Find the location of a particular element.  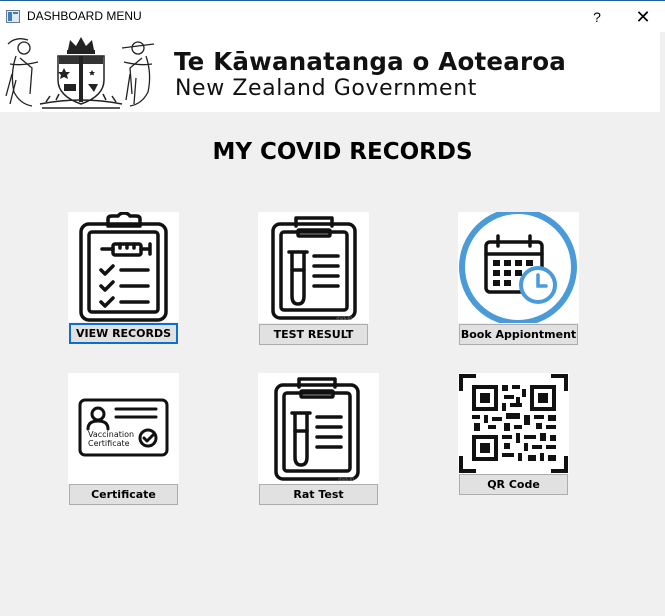

page-title: MY COVID RECORDS is located at coordinates (342, 152).